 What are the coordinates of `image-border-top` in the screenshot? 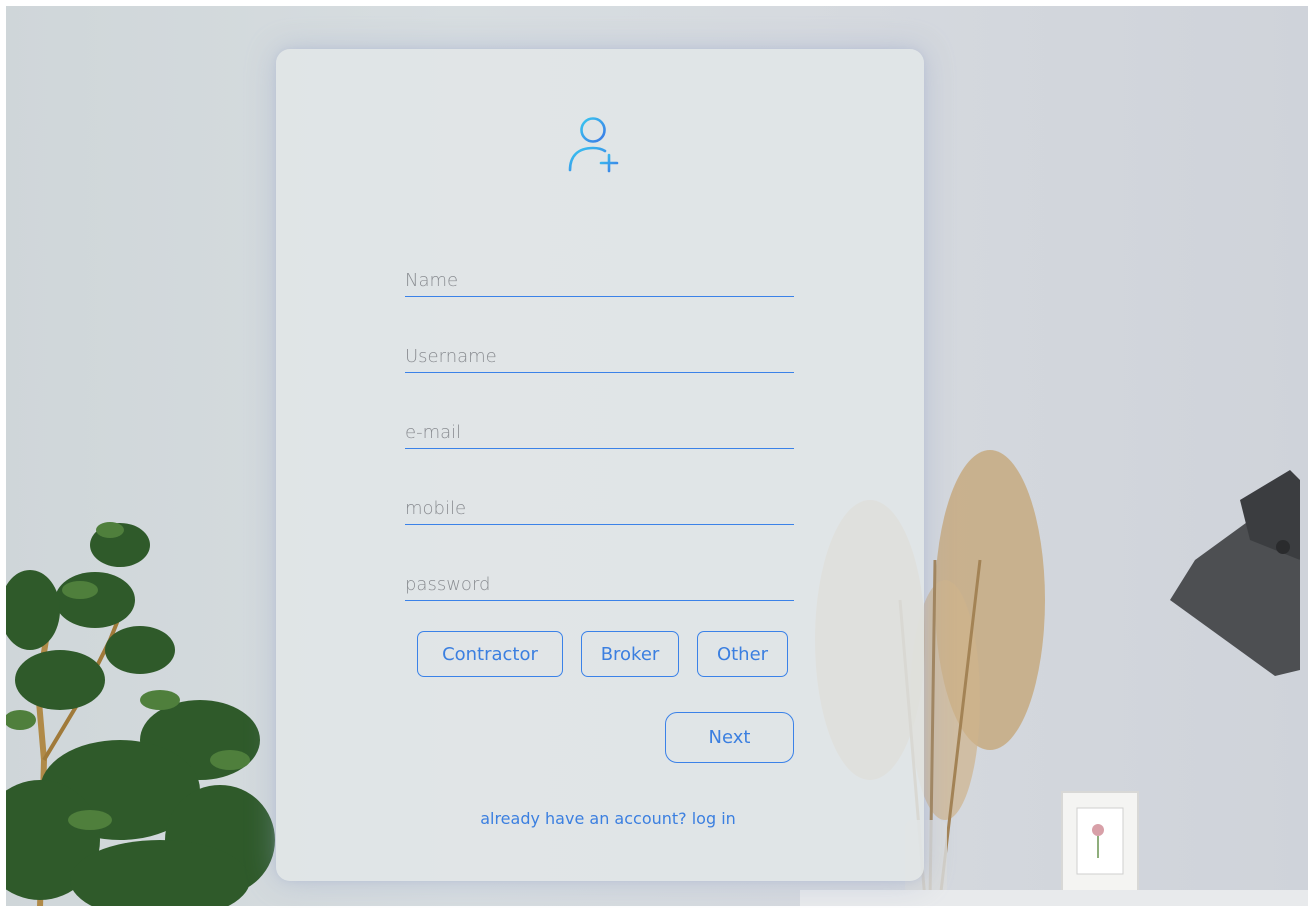 It's located at (654, 3).